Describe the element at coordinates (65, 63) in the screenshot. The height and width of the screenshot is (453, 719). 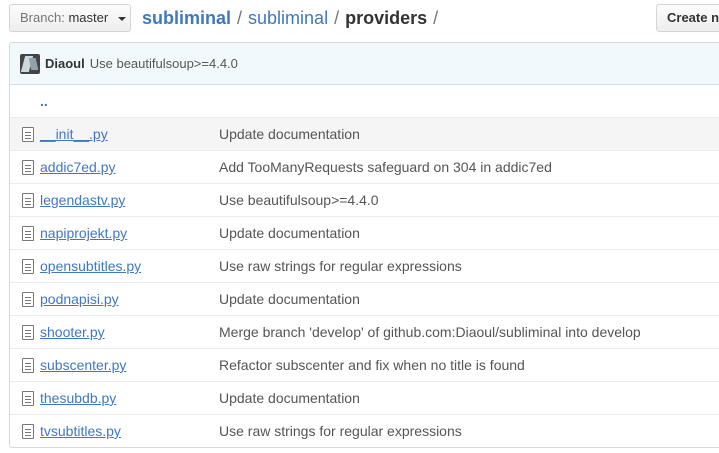
I see `commit-author: Diaoul` at that location.